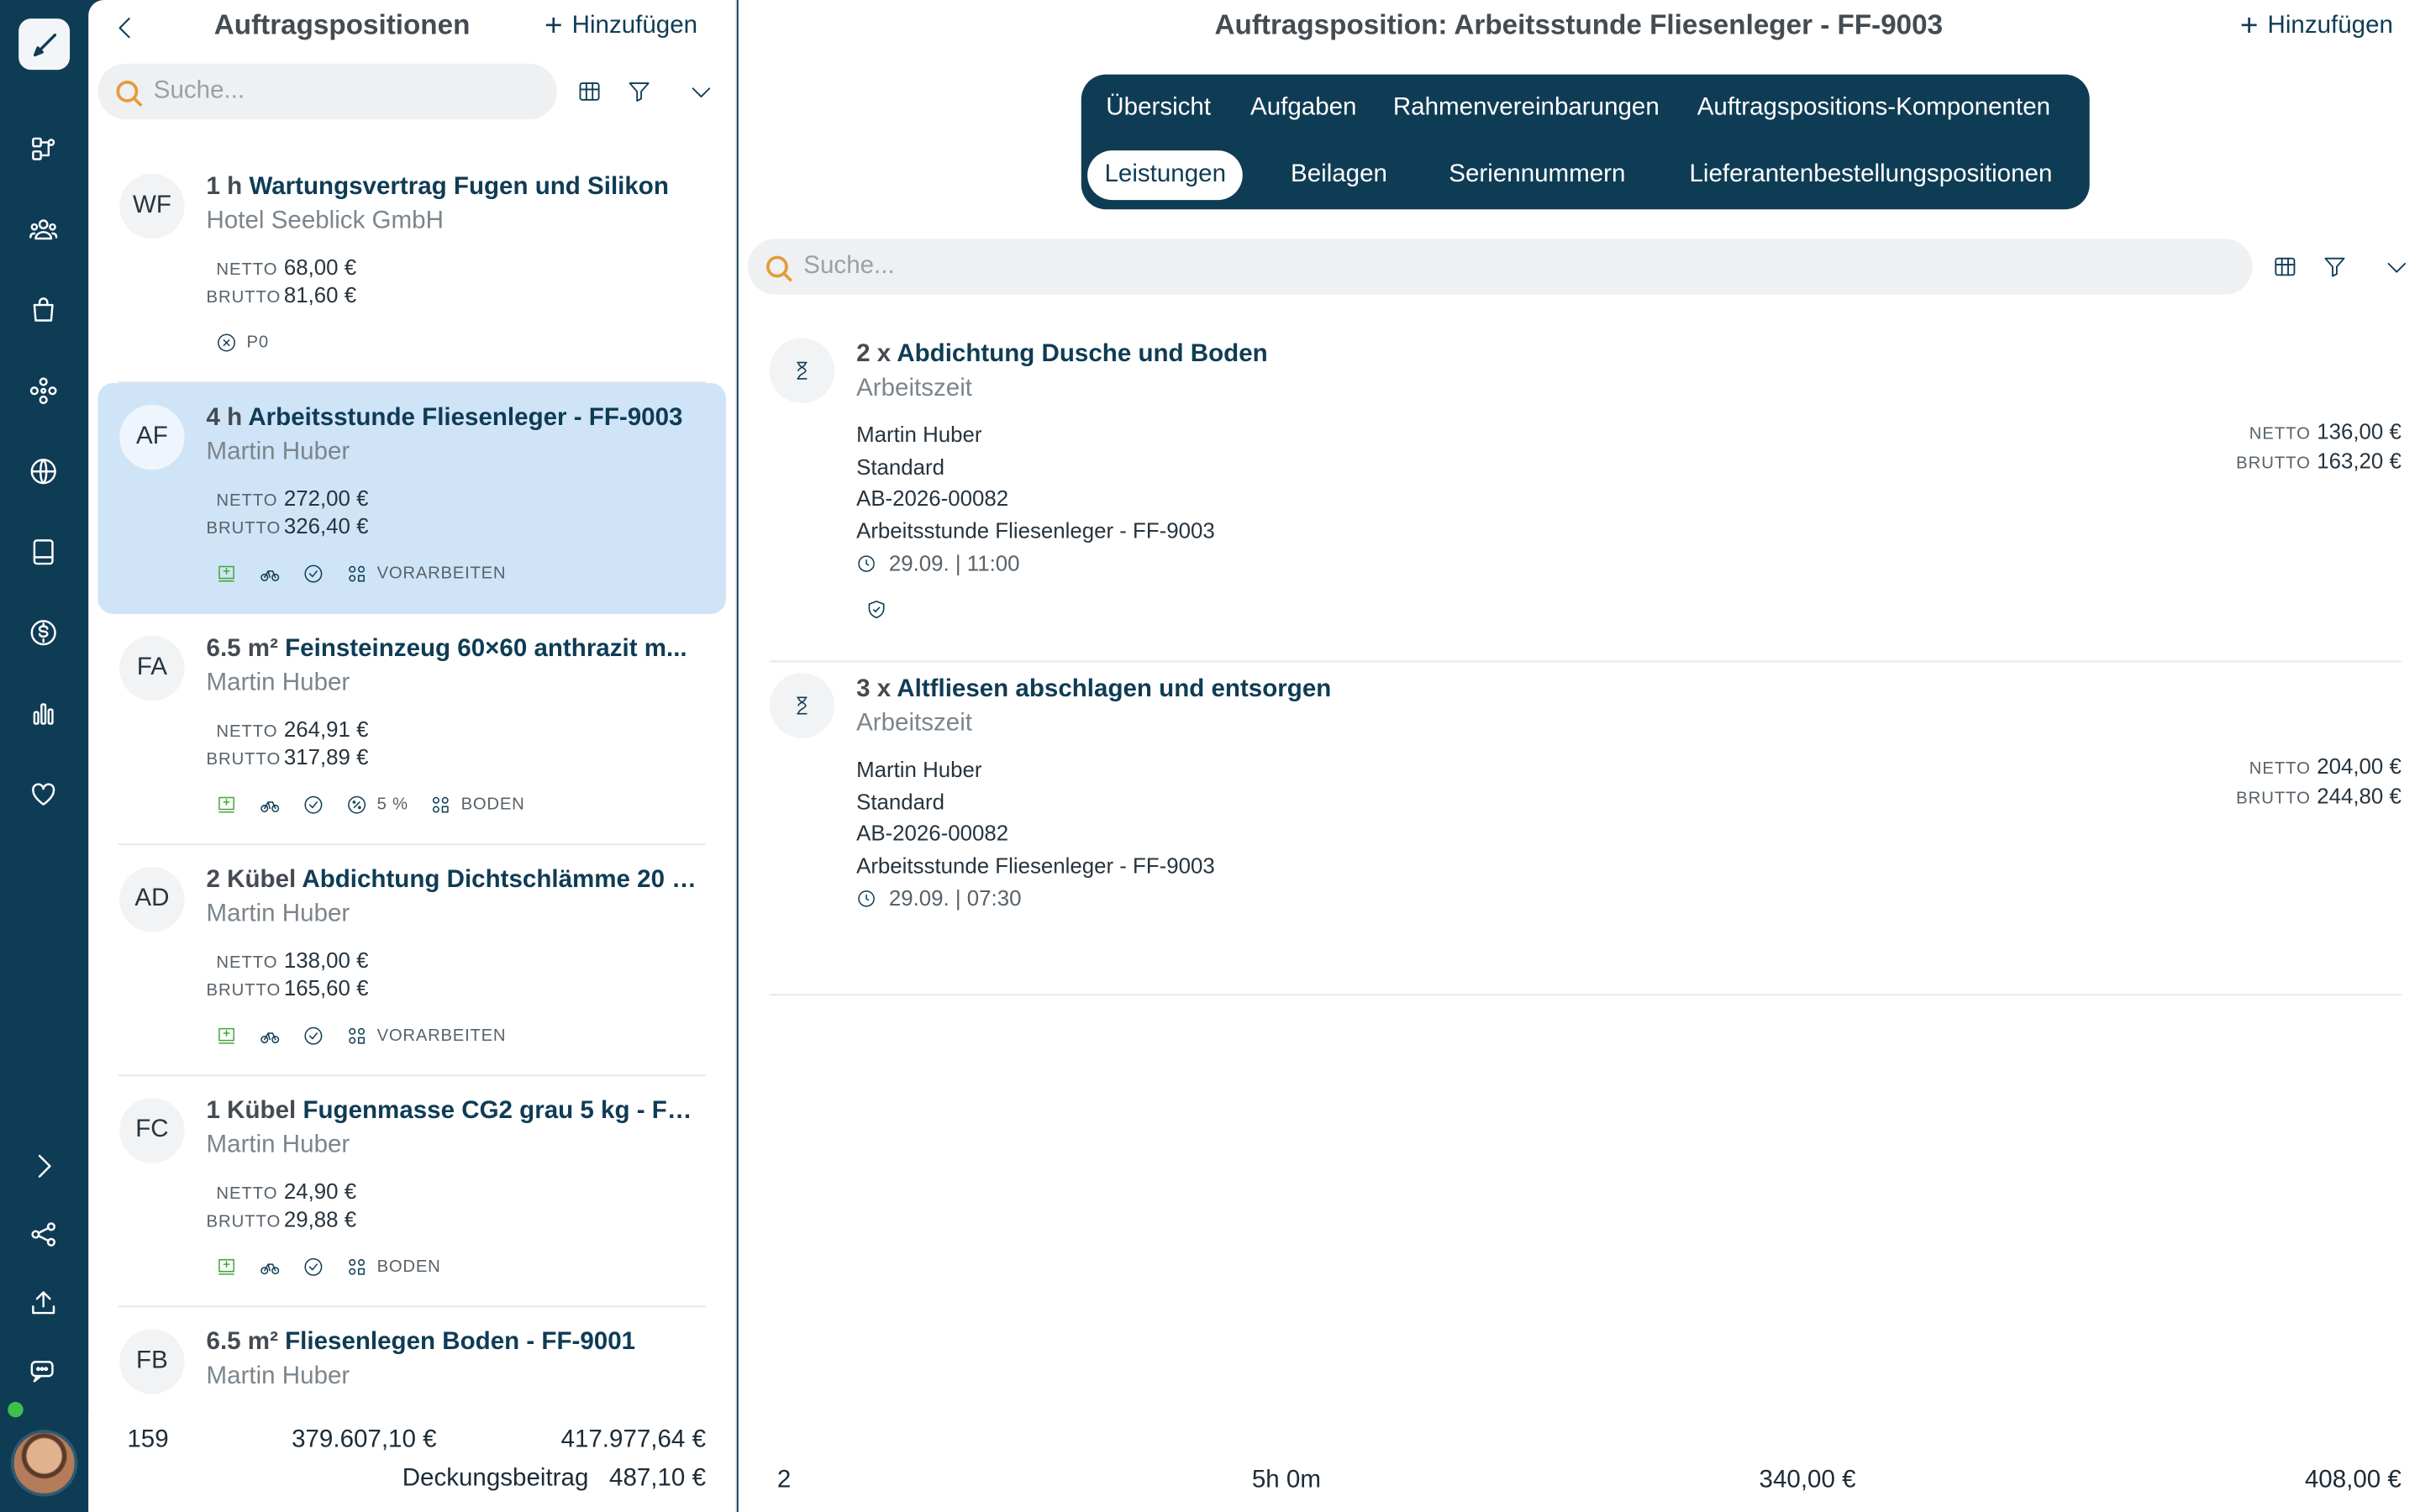  I want to click on service-prices: NETTO 204,00 € BRUTTO 244,80 €, so click(2319, 780).